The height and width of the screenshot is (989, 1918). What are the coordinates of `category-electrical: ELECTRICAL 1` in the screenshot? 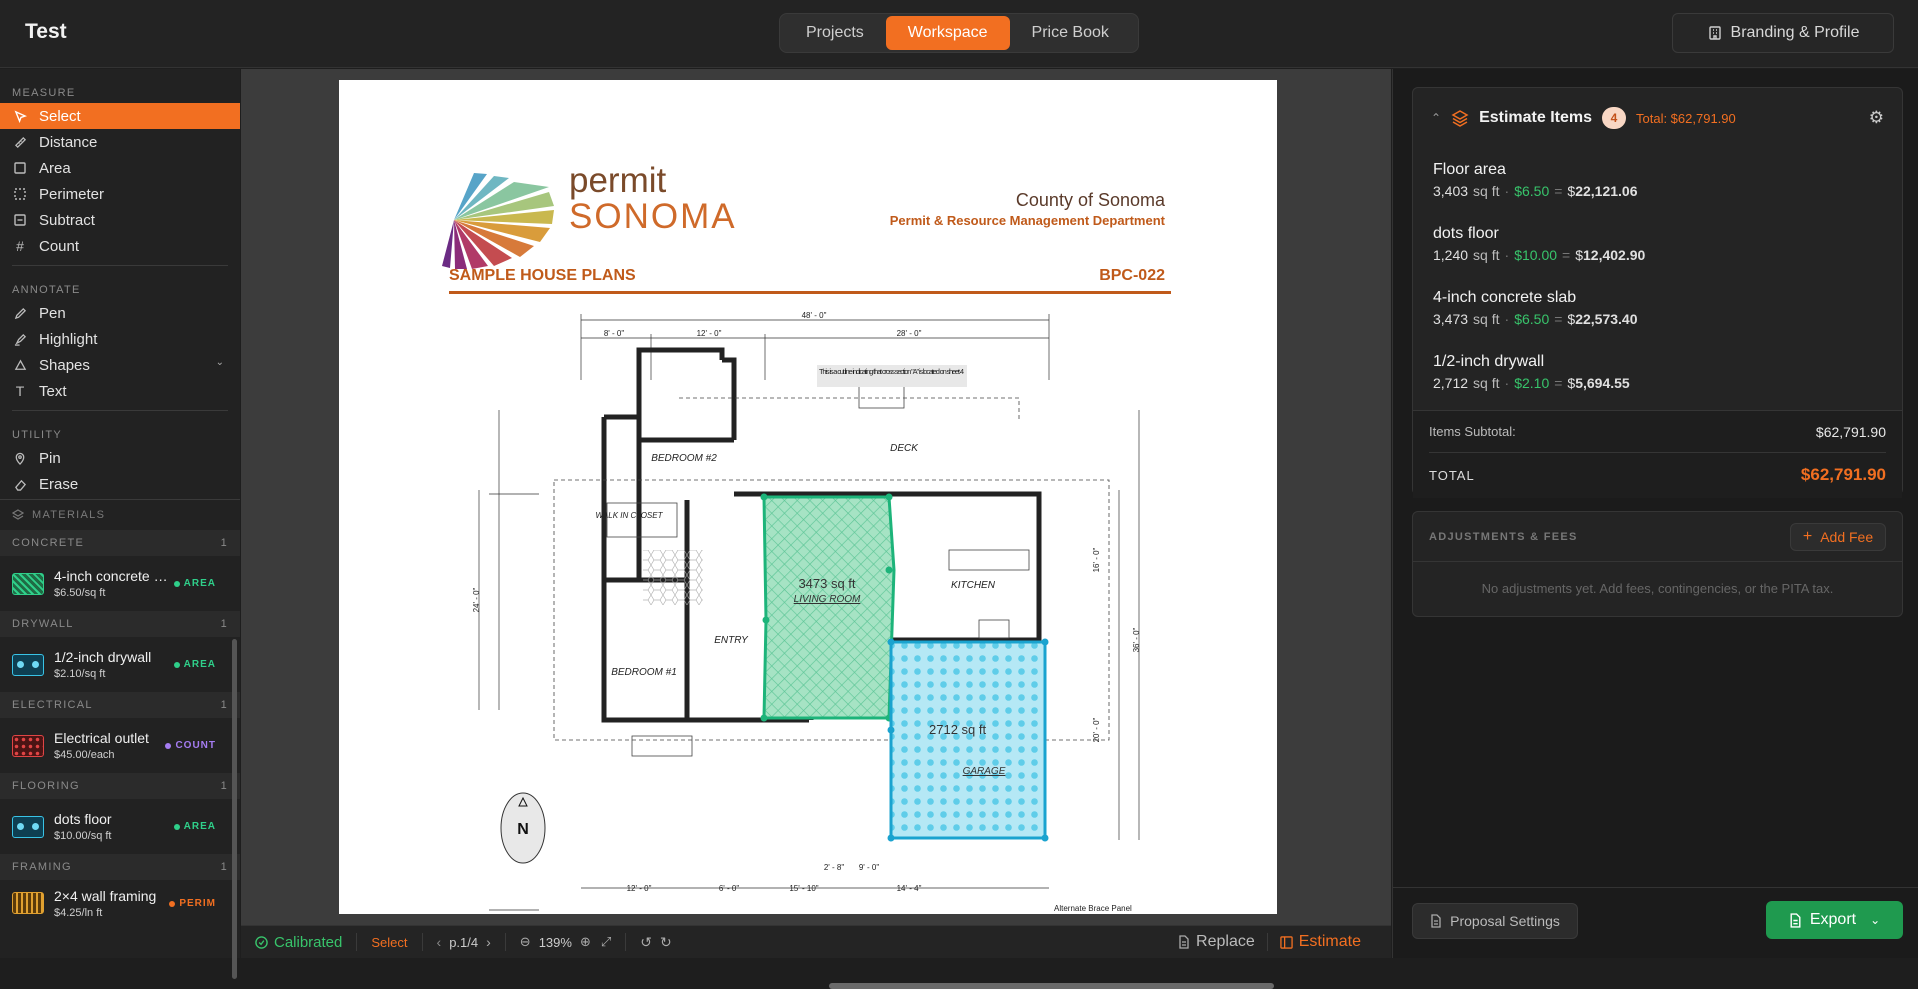 It's located at (120, 705).